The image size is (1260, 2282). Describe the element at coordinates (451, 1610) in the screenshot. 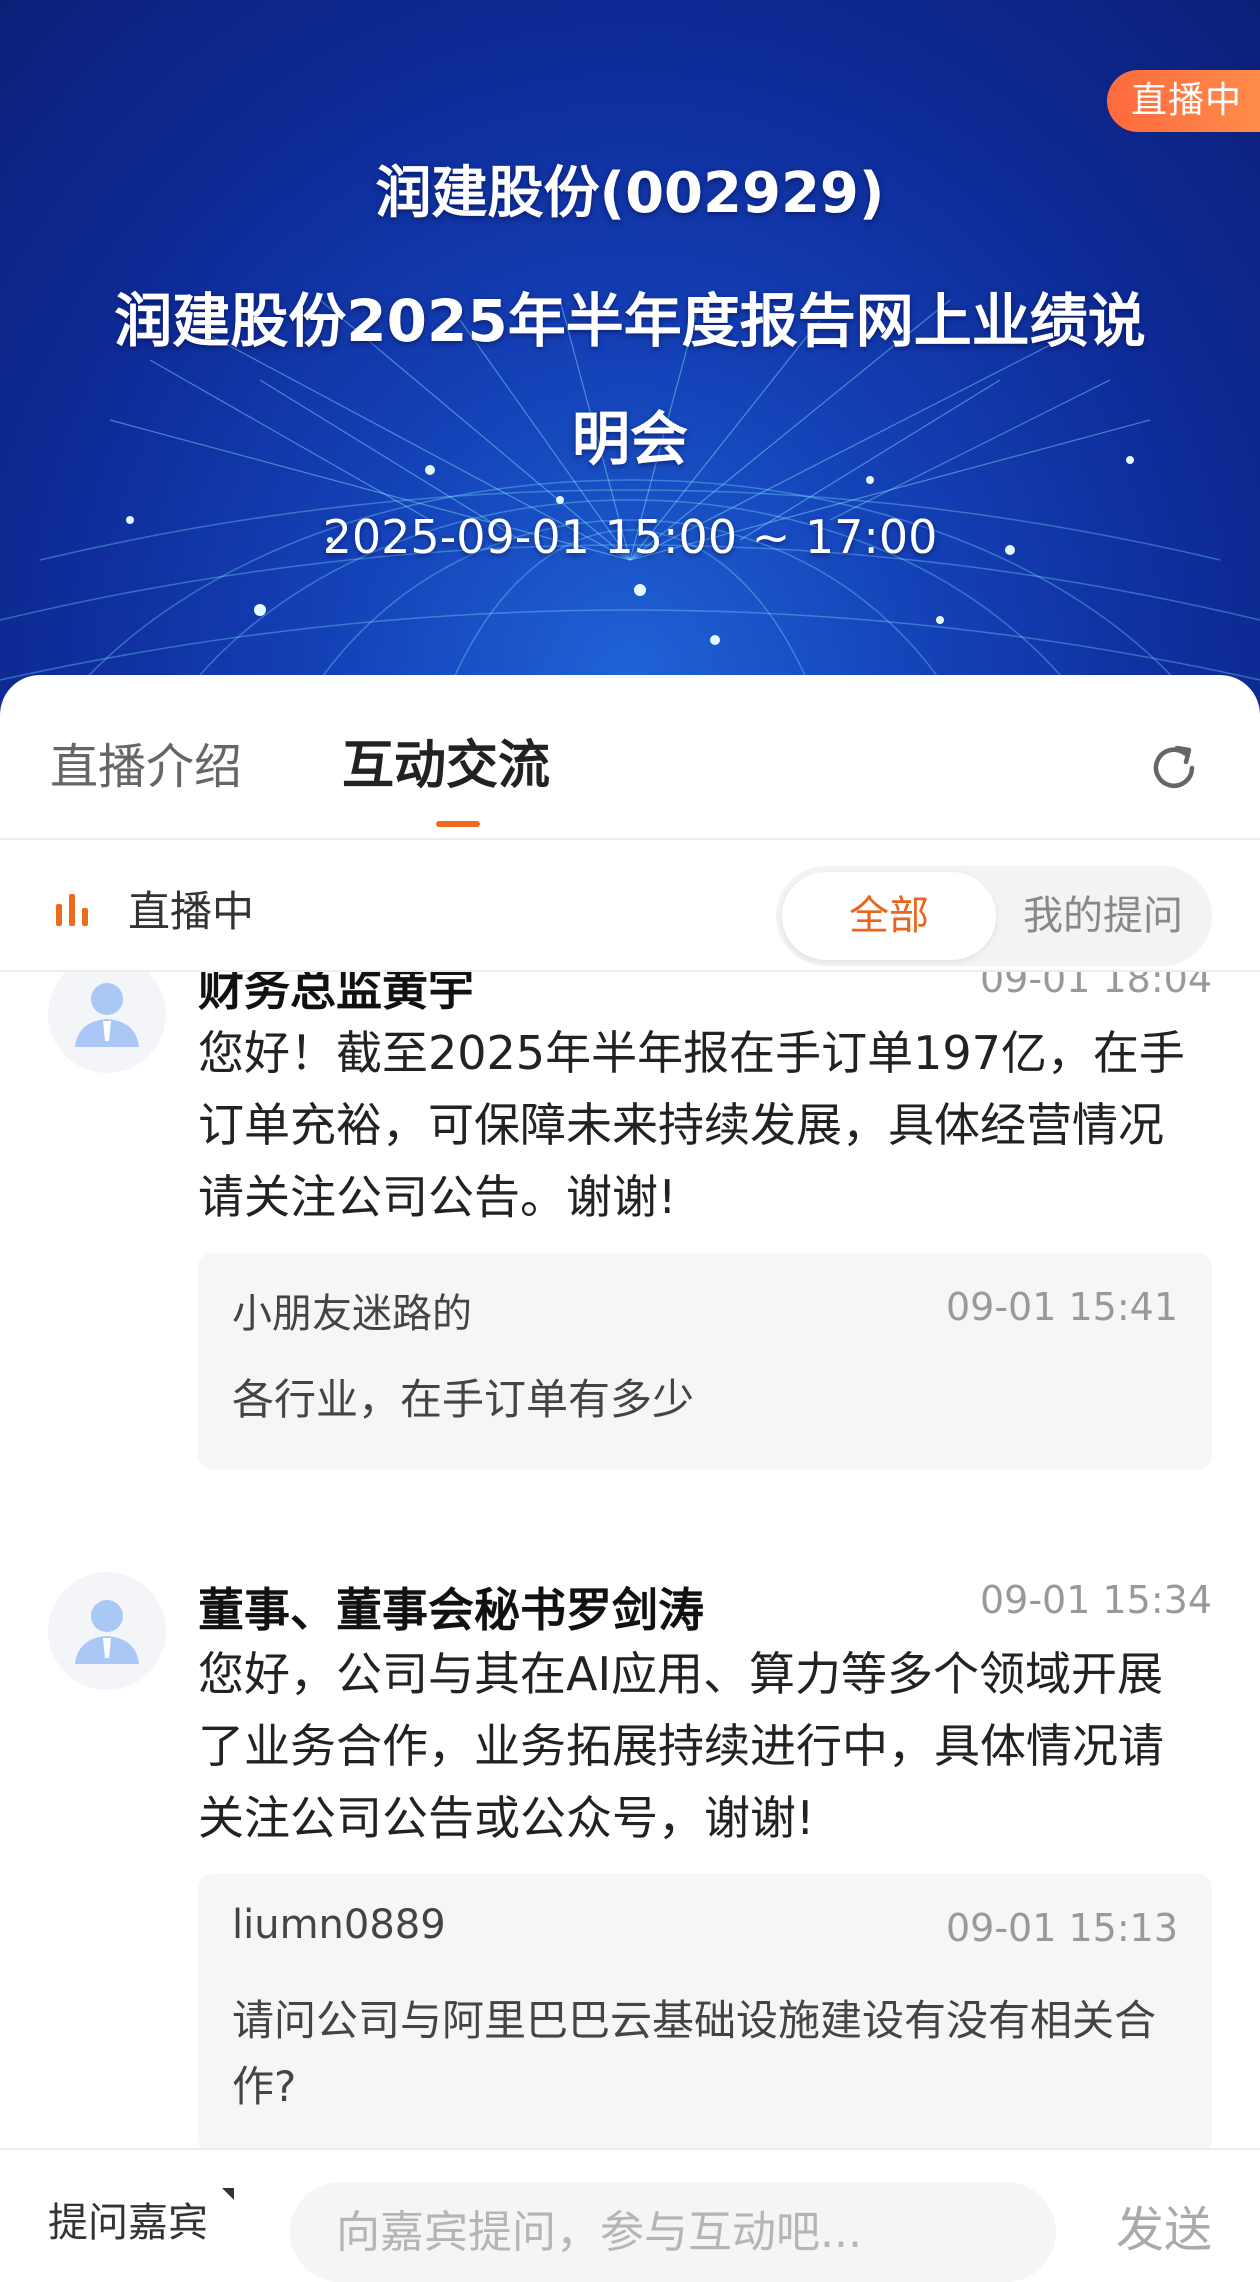

I see `answerer-name: 董事、董事会秘书罗剑涛` at that location.